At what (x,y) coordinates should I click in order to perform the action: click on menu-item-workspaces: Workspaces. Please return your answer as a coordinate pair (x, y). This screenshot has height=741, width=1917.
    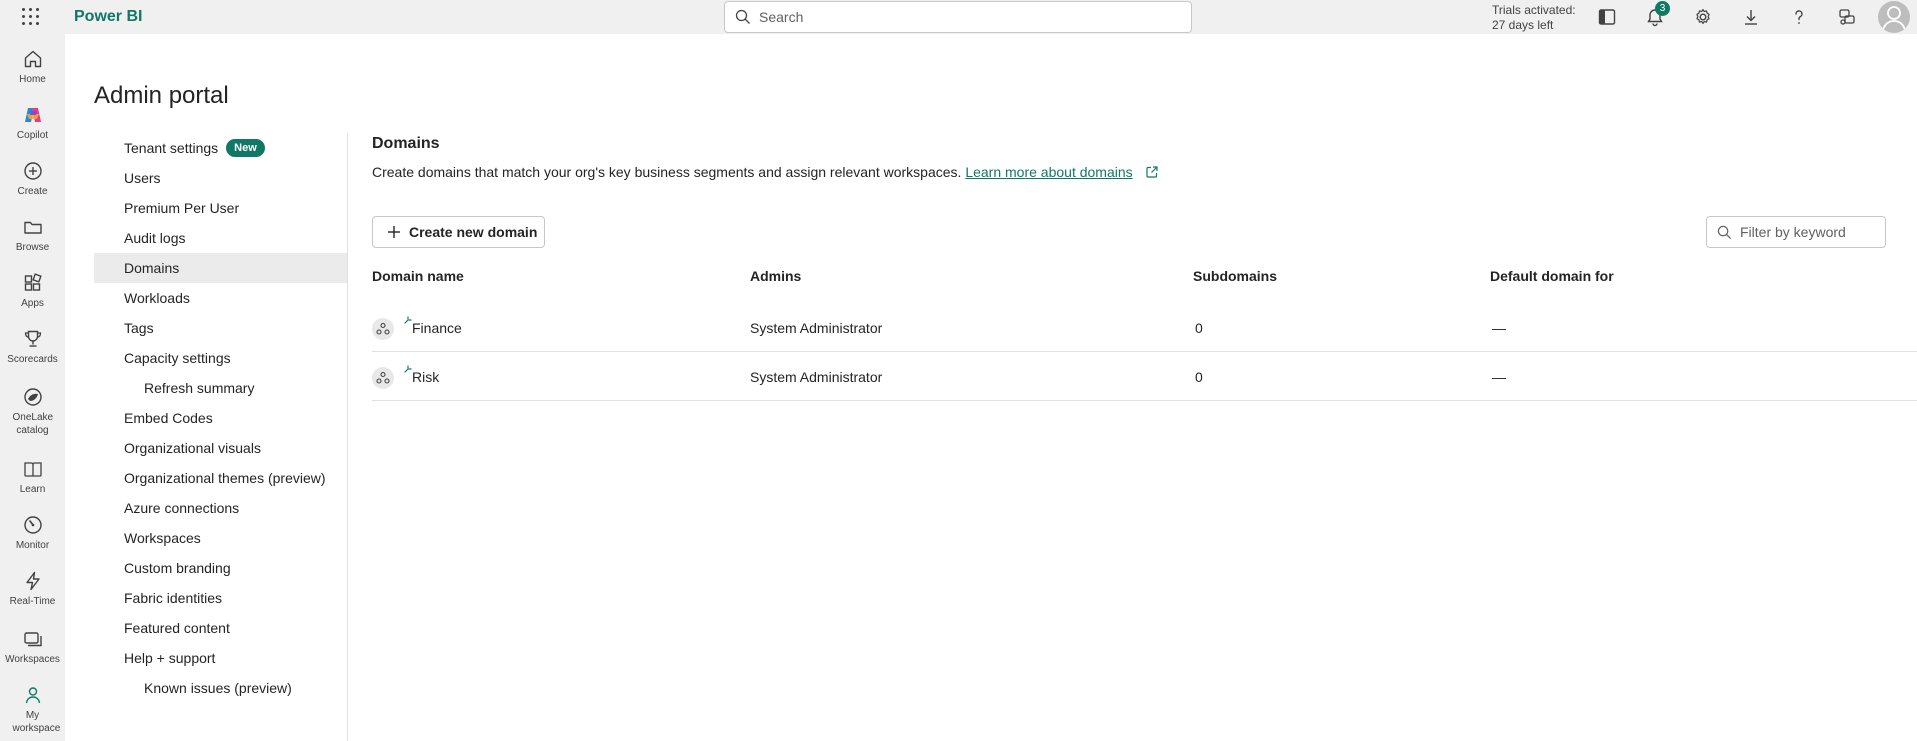
    Looking at the image, I should click on (220, 538).